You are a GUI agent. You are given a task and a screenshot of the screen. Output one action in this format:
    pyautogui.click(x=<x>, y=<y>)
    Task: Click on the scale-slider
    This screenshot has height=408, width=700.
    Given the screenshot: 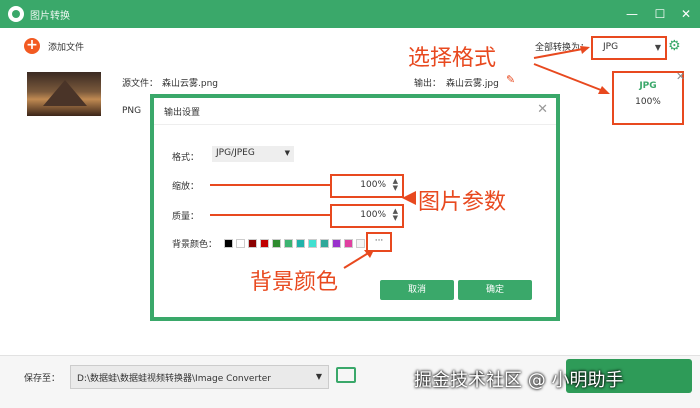 What is the action you would take?
    pyautogui.click(x=273, y=185)
    